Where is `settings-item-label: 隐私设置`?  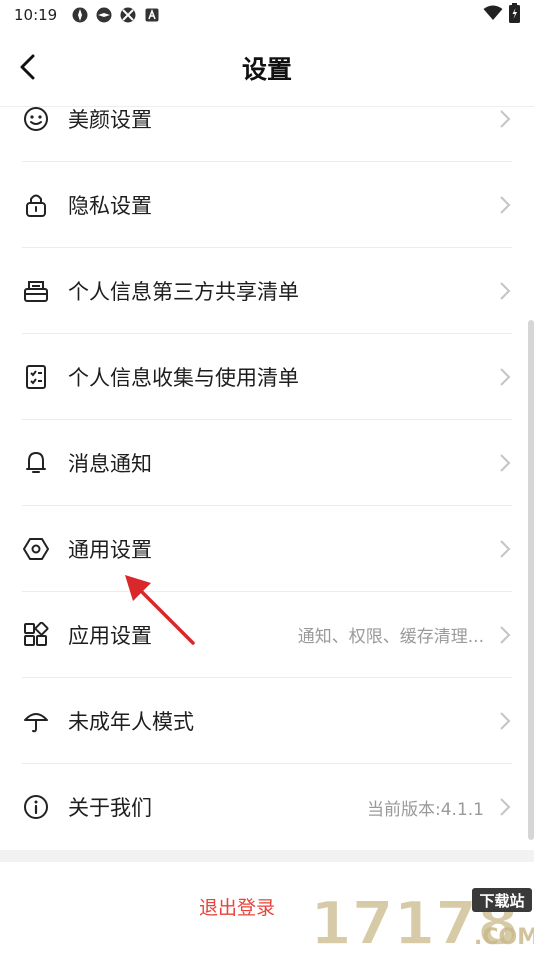
settings-item-label: 隐私设置 is located at coordinates (110, 205).